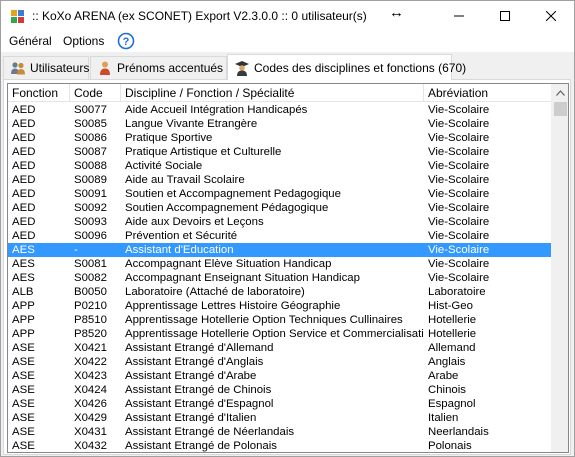  Describe the element at coordinates (30, 41) in the screenshot. I see `menu-general: Général` at that location.